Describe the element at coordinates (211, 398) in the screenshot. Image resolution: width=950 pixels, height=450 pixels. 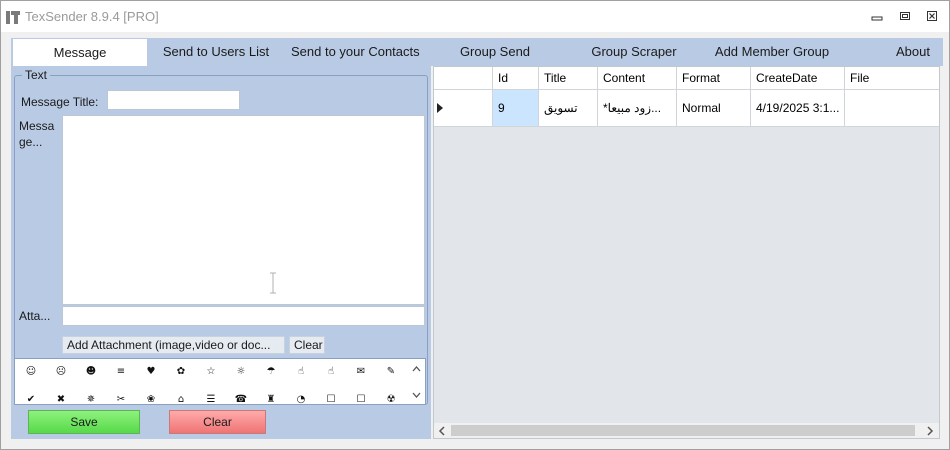
I see `emoji-button: ☰` at that location.